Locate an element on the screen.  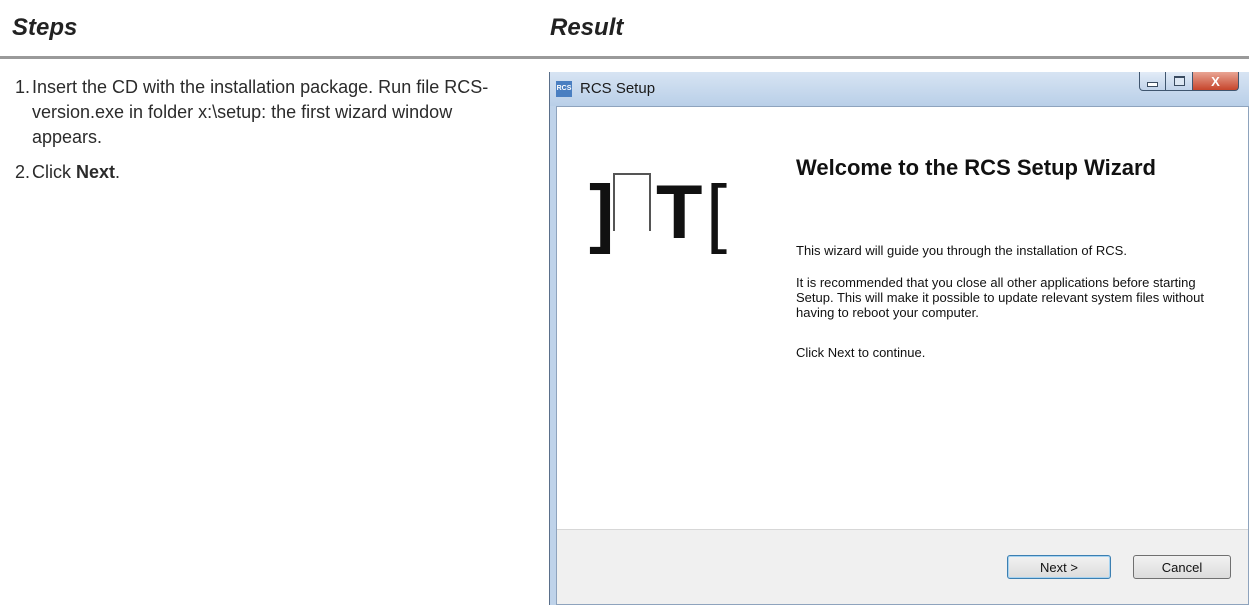
wizard-continue-text: Click Next to continue. is located at coordinates (861, 352).